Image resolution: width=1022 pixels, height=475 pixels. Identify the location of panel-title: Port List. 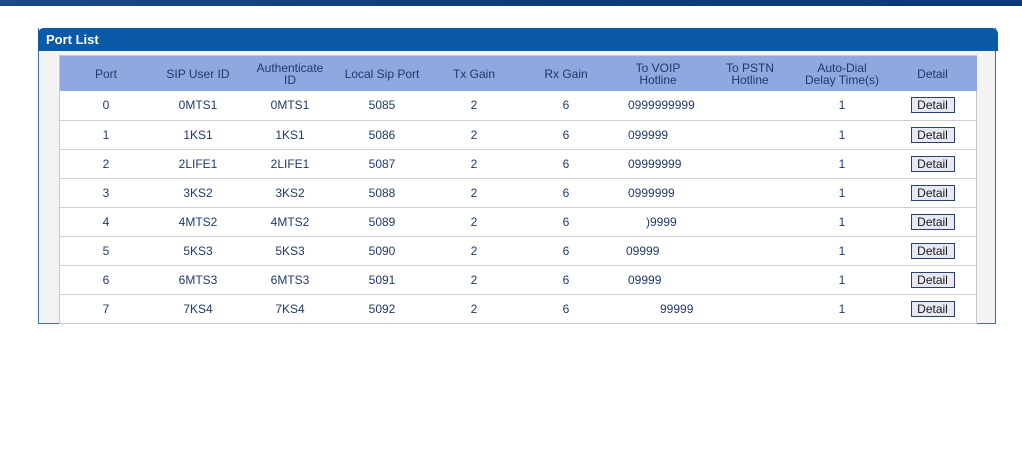
(72, 39).